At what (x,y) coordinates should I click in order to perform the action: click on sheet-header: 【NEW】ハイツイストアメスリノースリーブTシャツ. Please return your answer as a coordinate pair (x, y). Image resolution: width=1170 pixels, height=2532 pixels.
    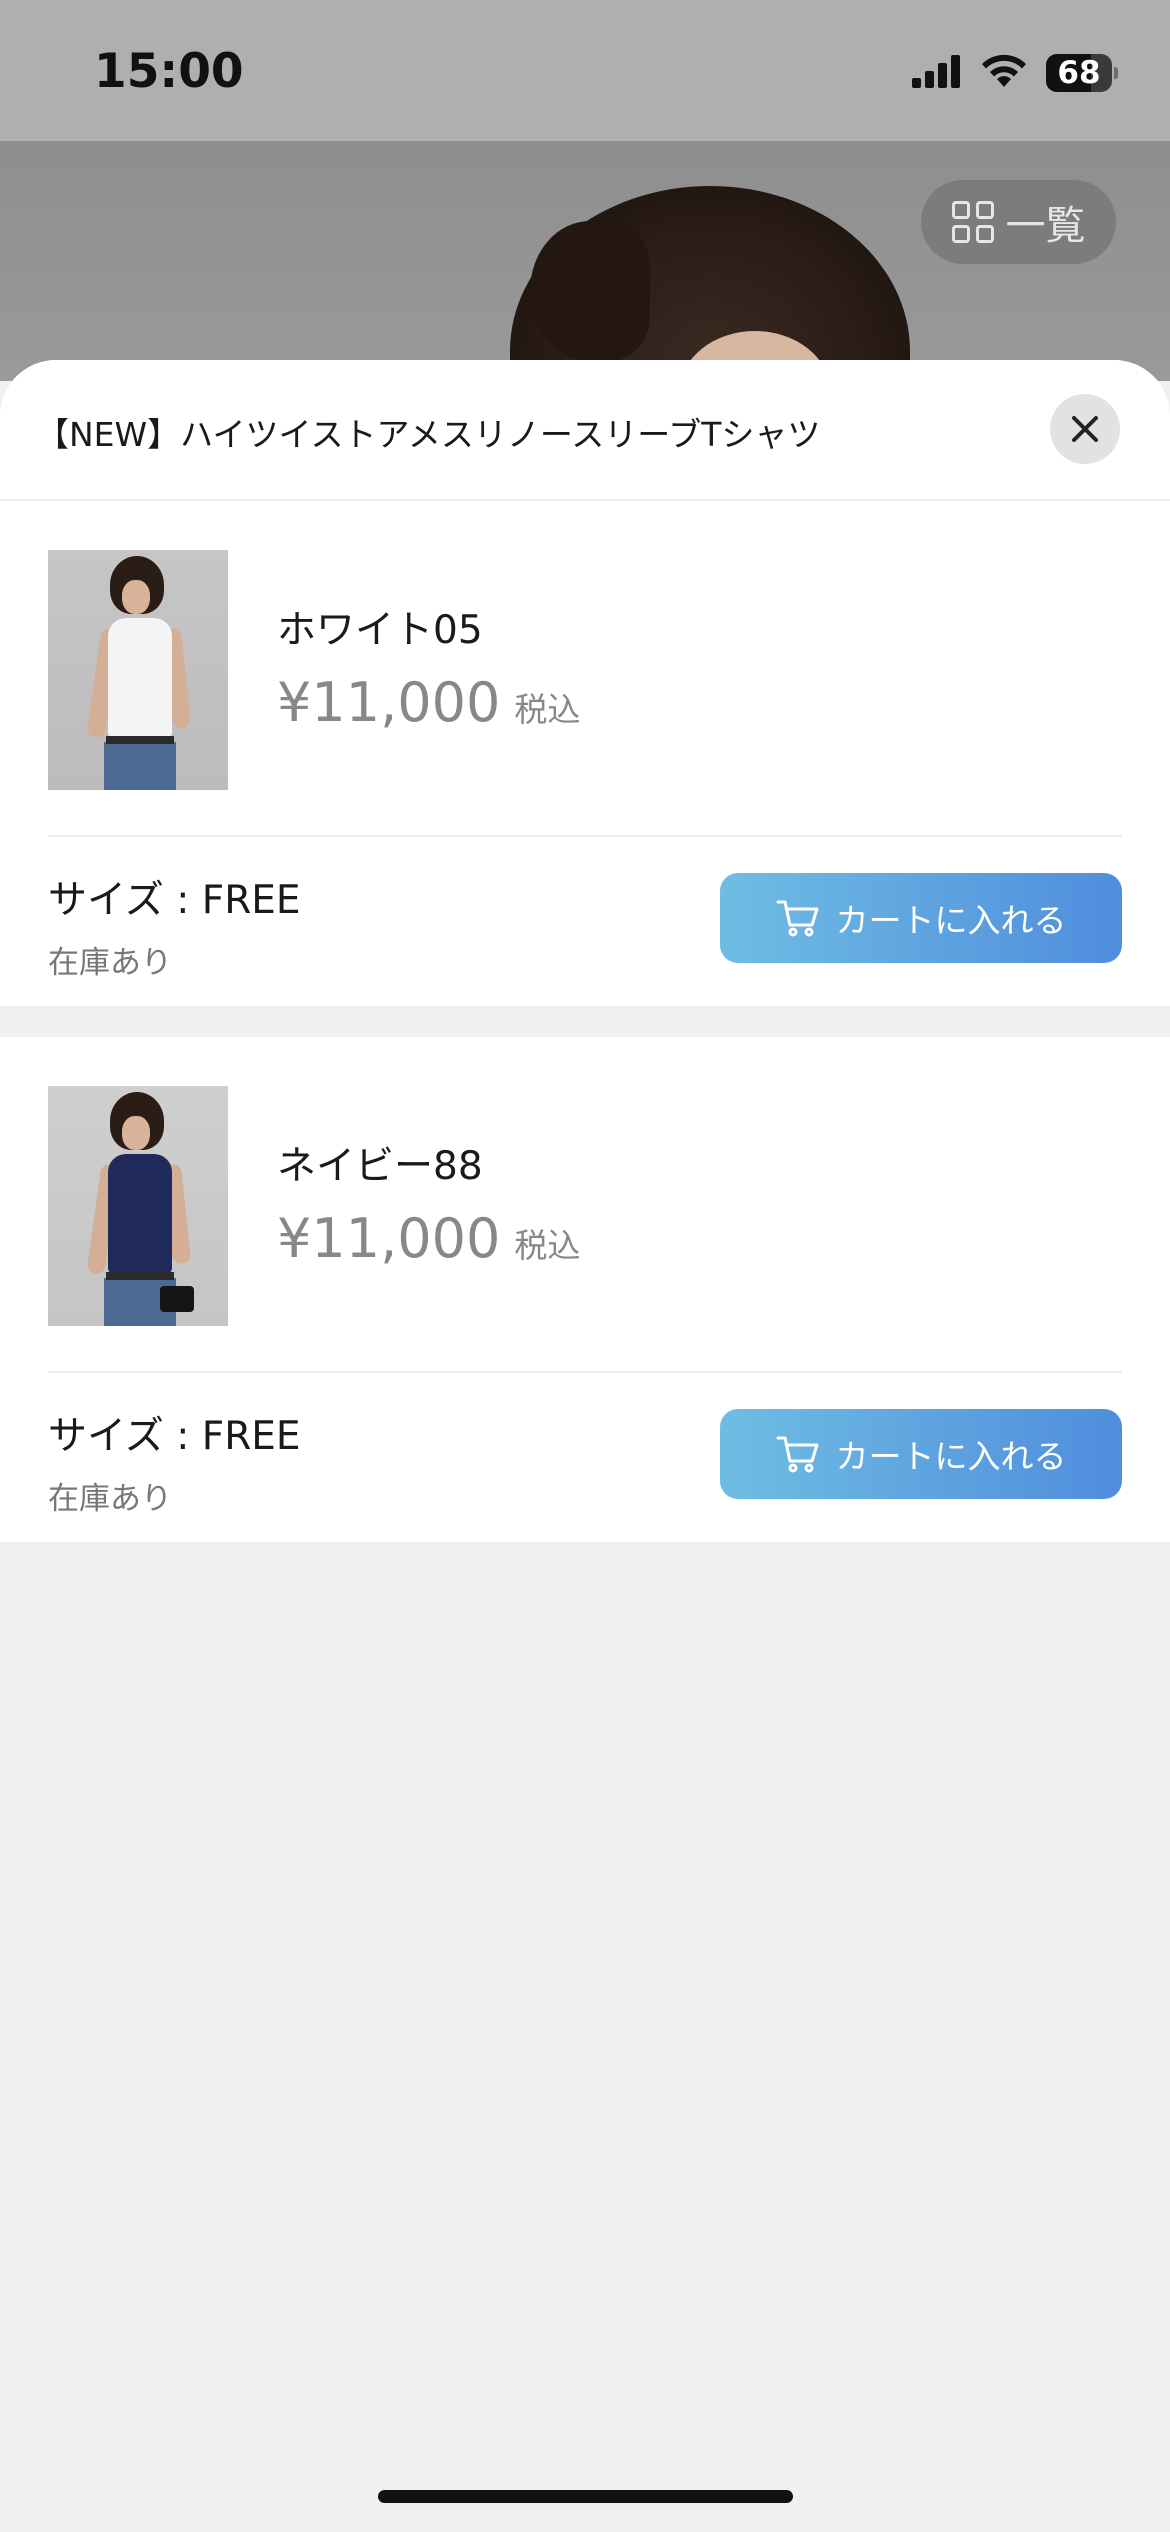
    Looking at the image, I should click on (585, 430).